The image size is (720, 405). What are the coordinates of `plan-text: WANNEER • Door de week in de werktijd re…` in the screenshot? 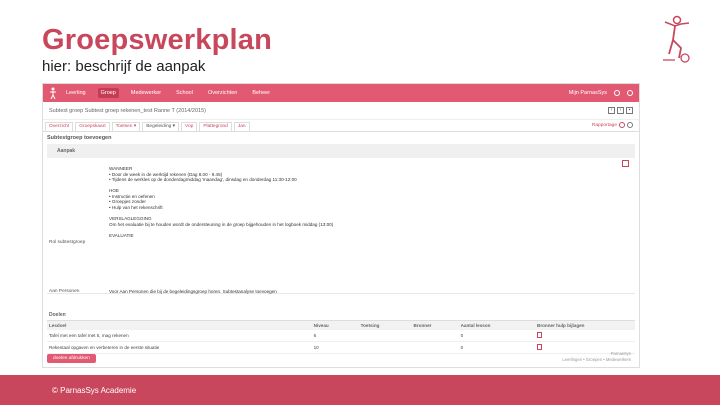 It's located at (359, 202).